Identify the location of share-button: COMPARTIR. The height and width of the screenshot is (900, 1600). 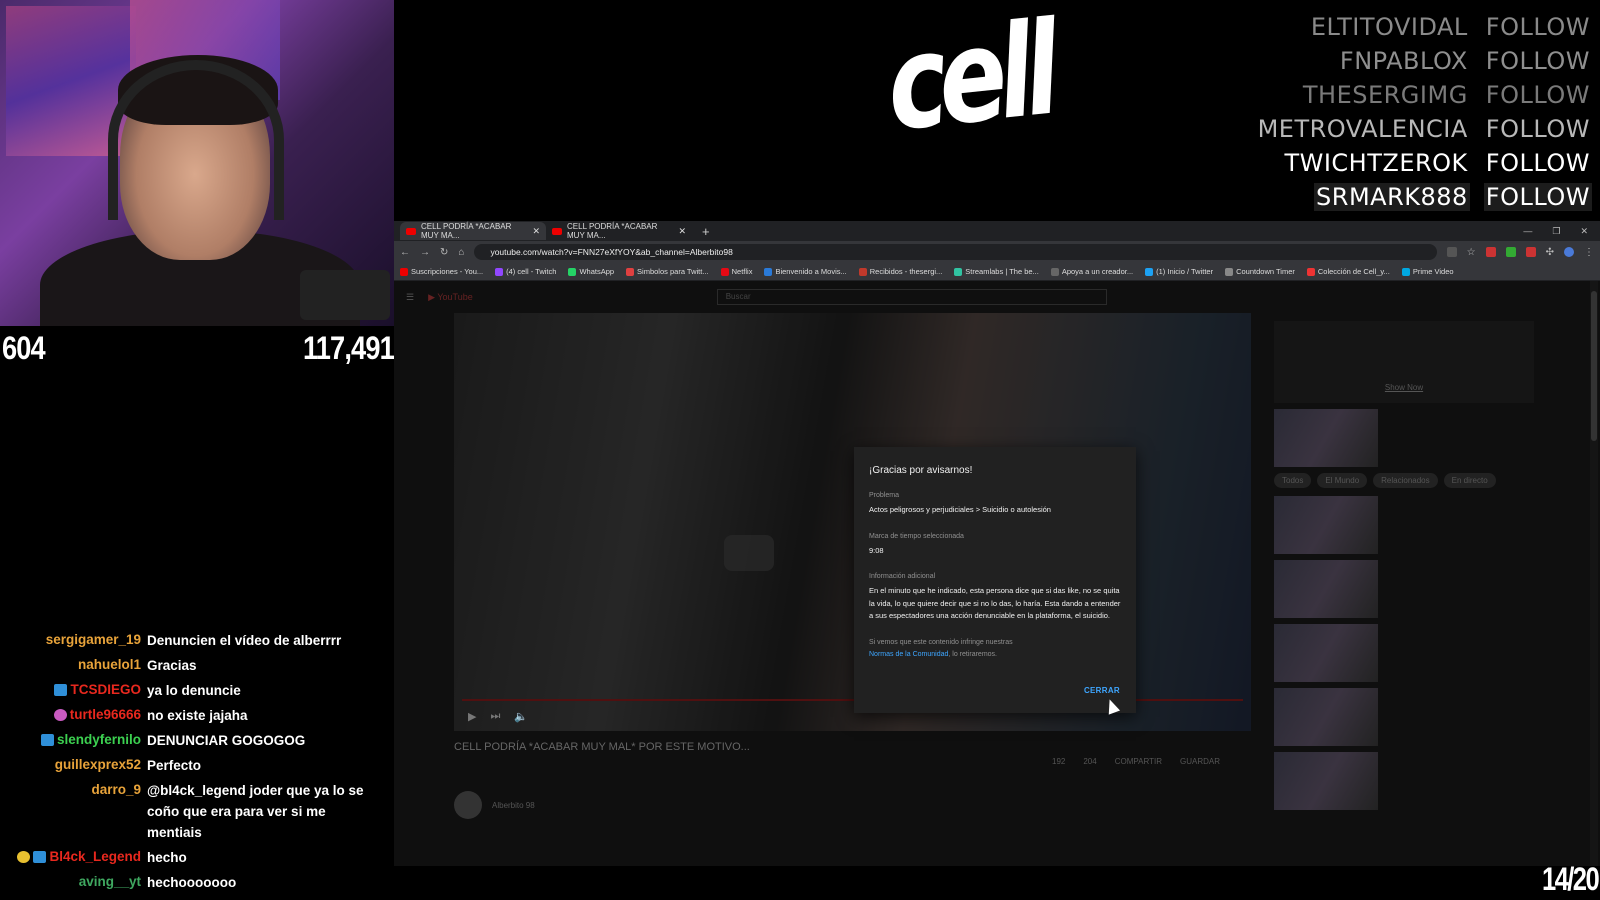
(1138, 761).